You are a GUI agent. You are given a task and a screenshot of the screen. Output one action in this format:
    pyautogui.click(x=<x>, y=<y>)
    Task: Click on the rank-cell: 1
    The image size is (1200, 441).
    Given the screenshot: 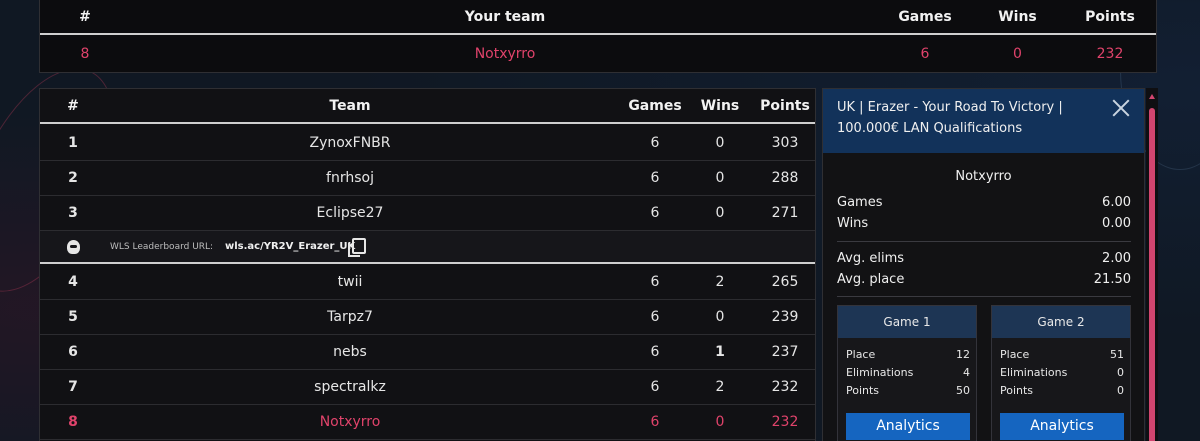 What is the action you would take?
    pyautogui.click(x=73, y=143)
    